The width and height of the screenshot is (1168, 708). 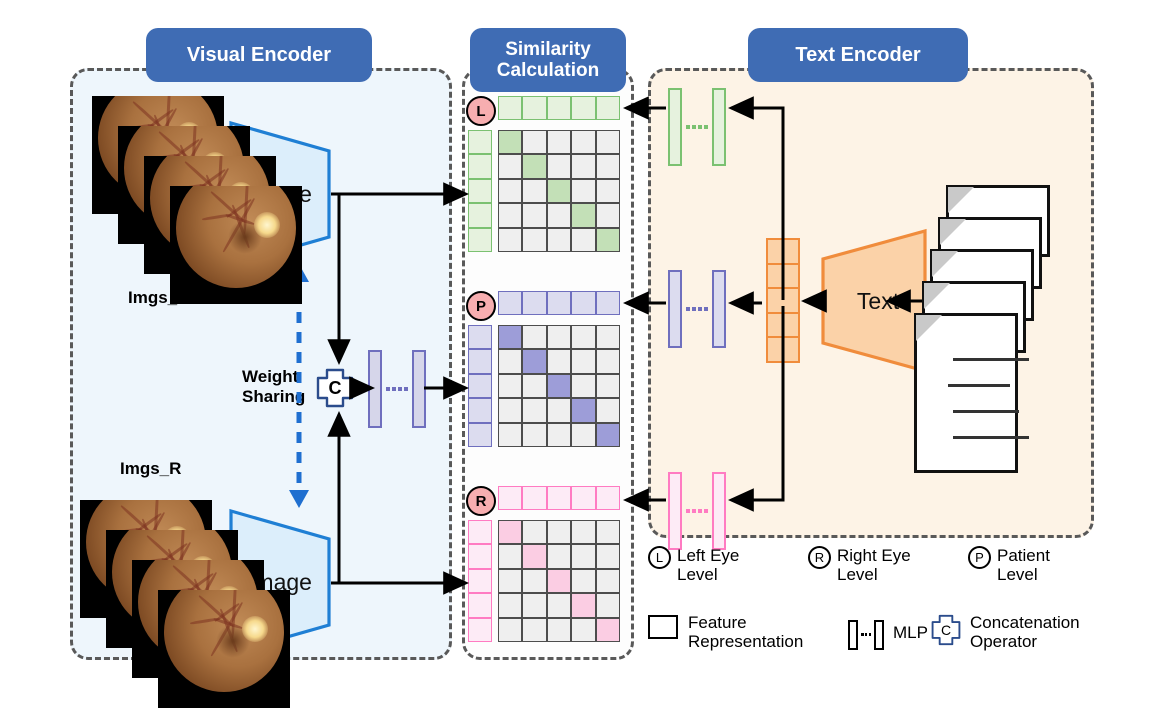 I want to click on legend-level-label: Right Eye Level, so click(x=874, y=565).